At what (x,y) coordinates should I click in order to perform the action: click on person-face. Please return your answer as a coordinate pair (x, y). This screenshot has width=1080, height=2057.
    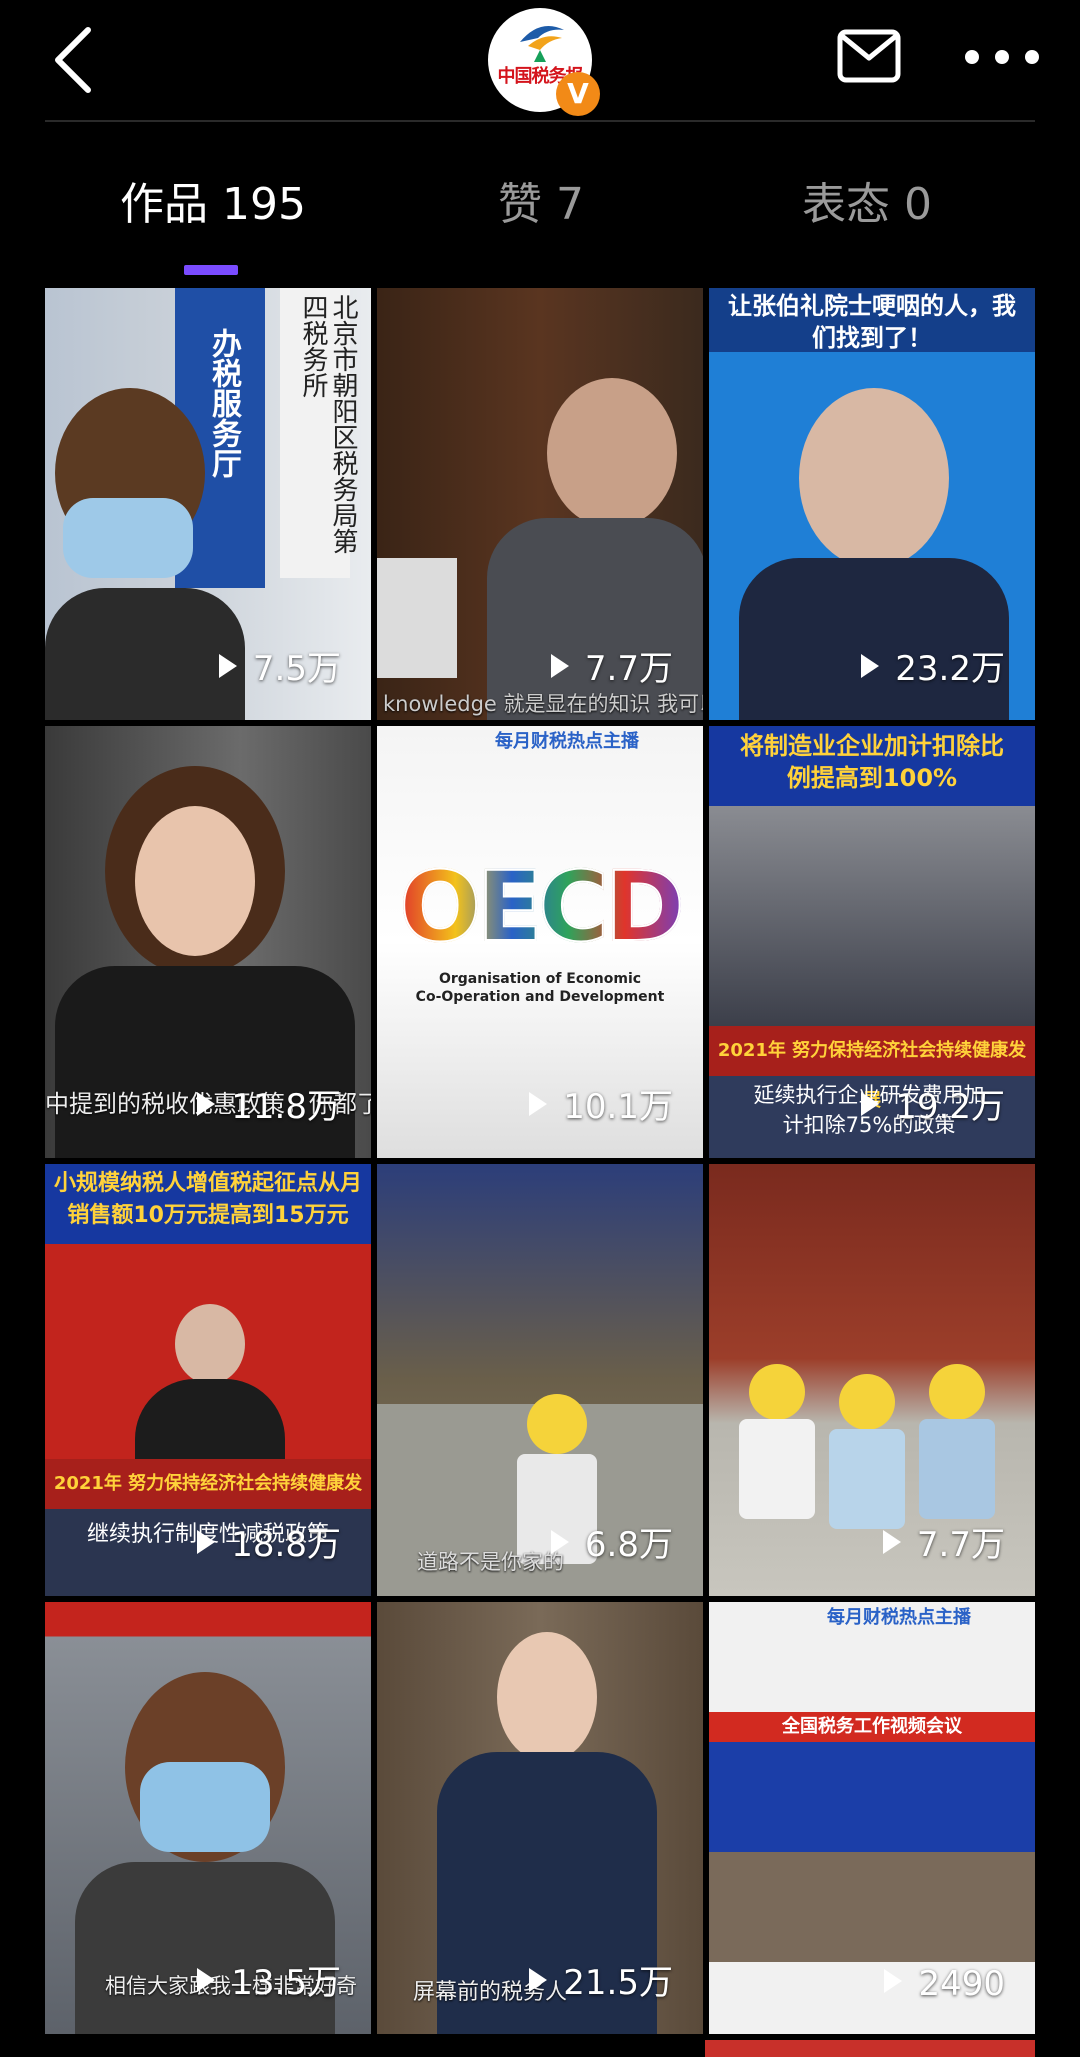
    Looking at the image, I should click on (195, 881).